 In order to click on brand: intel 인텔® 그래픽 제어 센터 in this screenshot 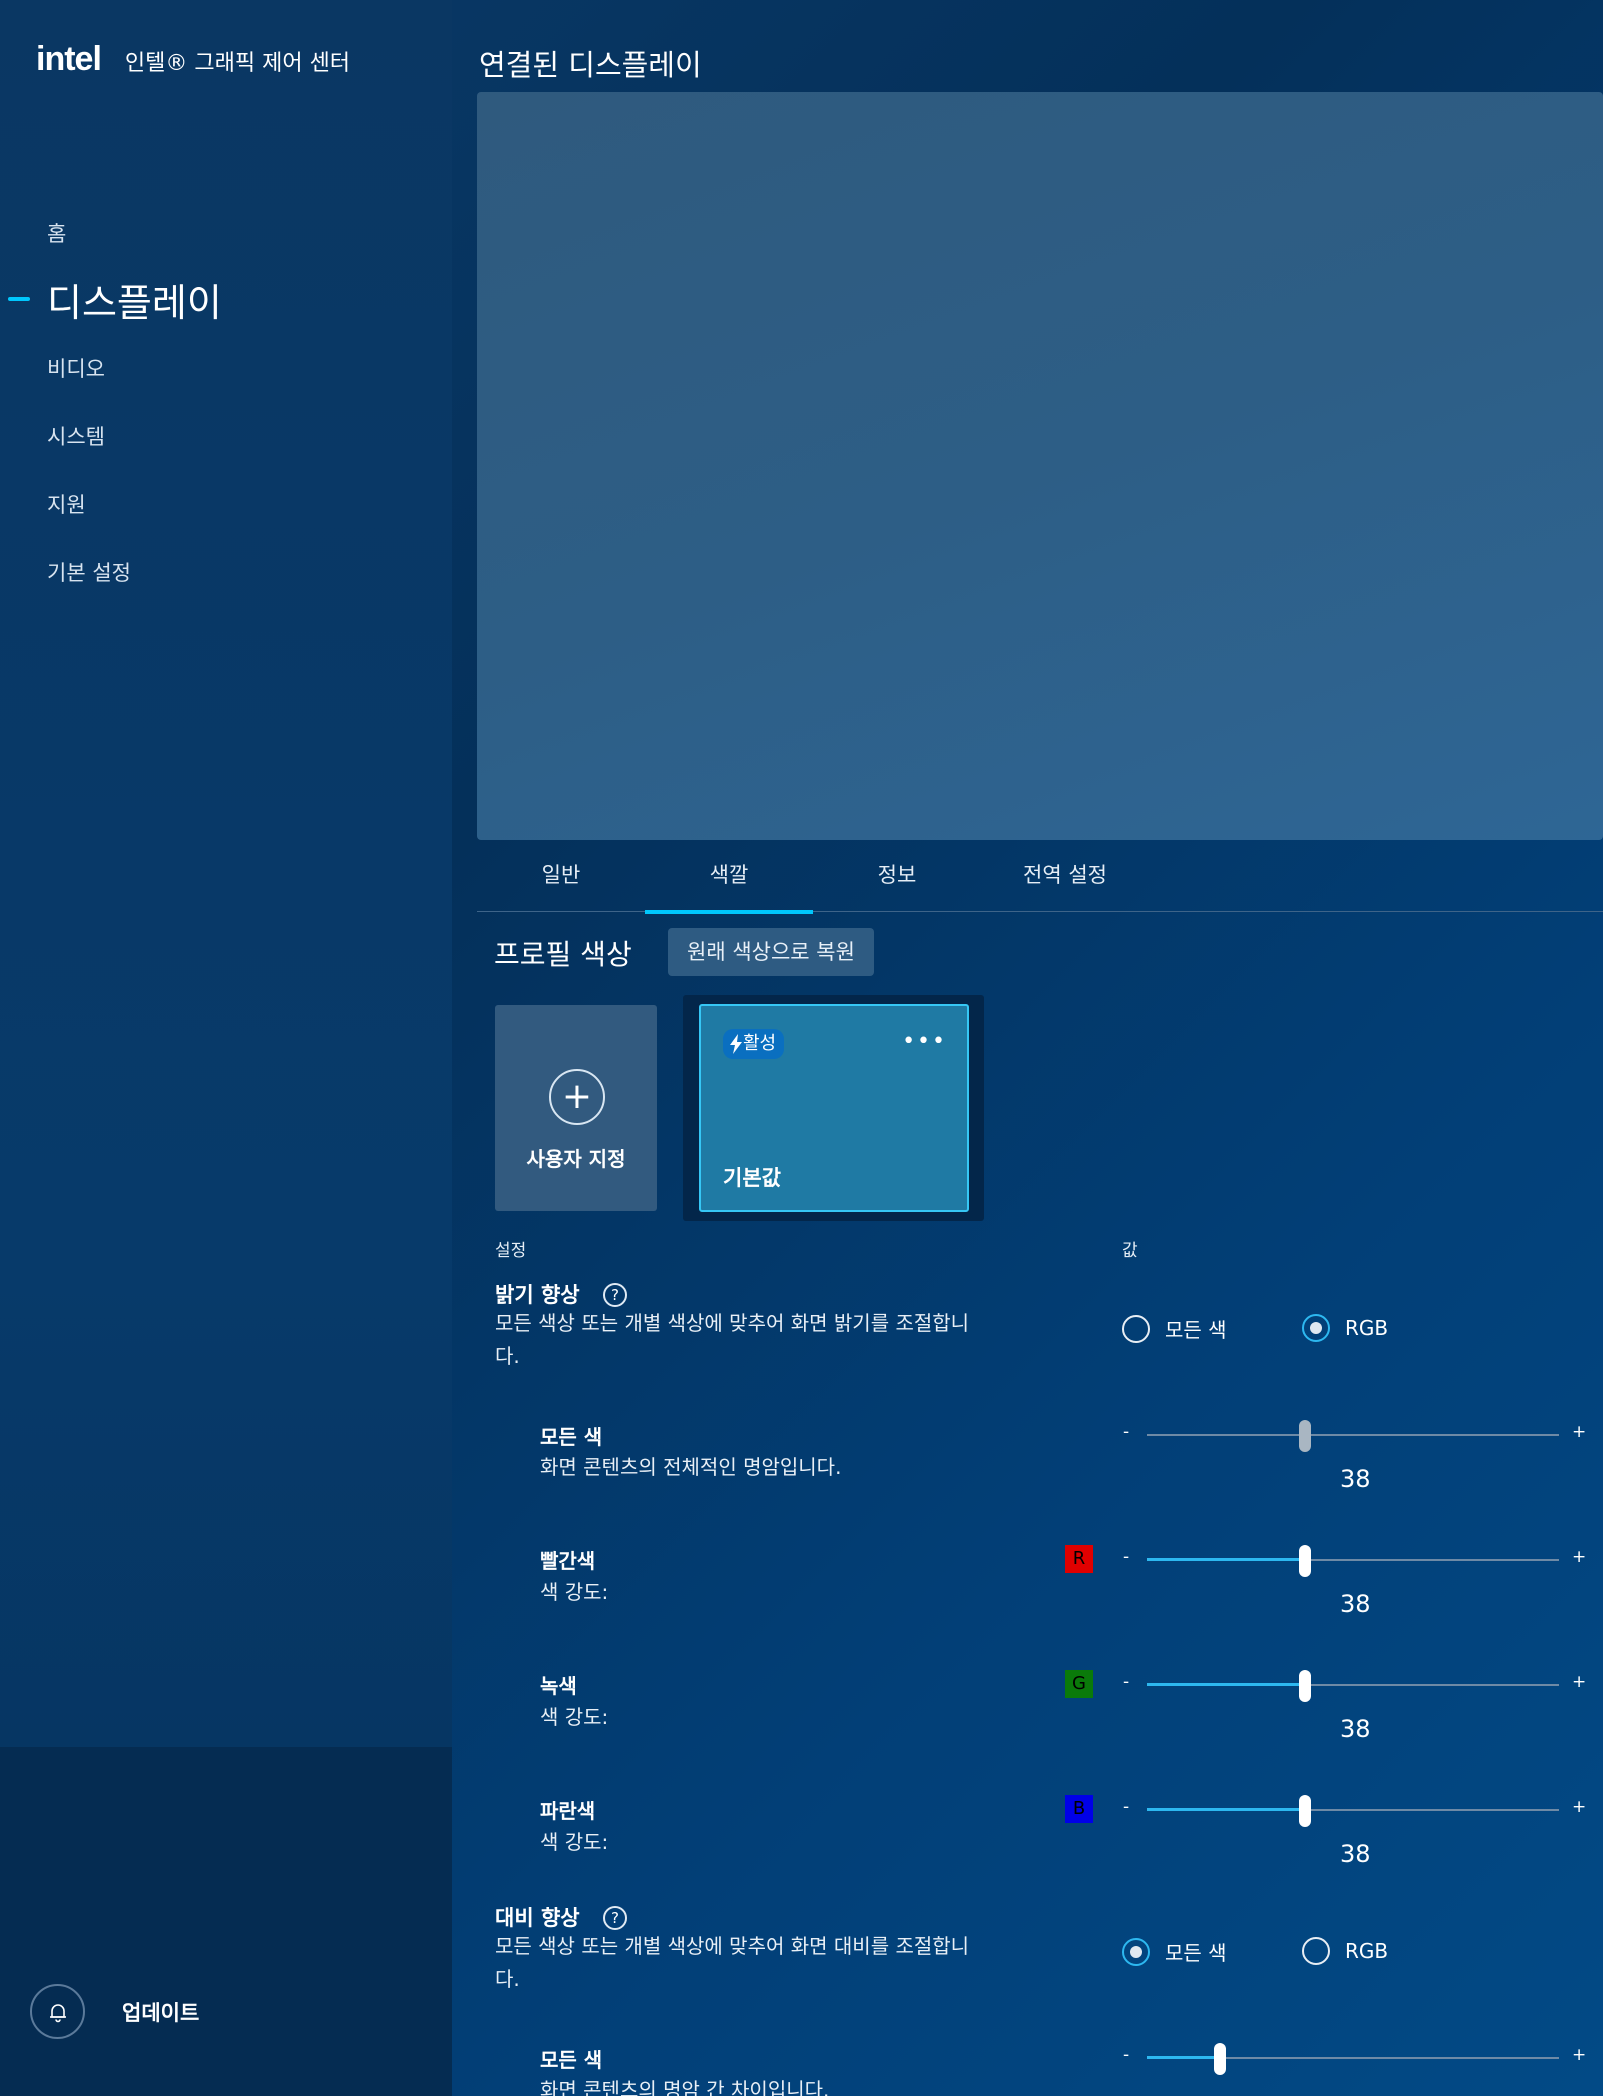, I will do `click(193, 59)`.